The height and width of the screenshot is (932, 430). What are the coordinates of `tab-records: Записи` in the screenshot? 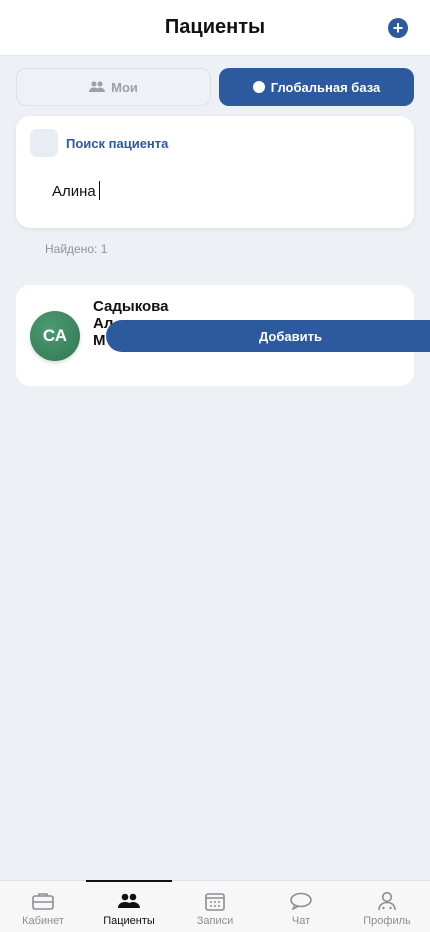 It's located at (215, 906).